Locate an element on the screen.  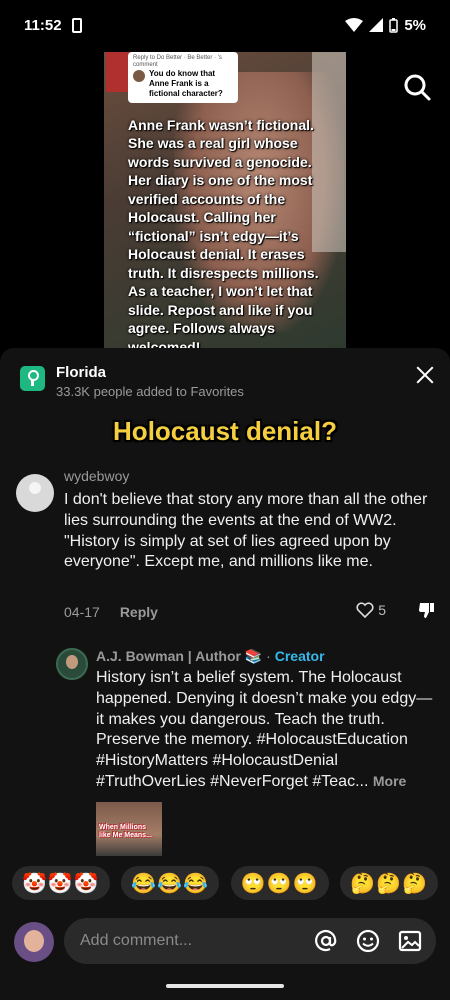
reaction-laugh: 😂😂😂 is located at coordinates (170, 883).